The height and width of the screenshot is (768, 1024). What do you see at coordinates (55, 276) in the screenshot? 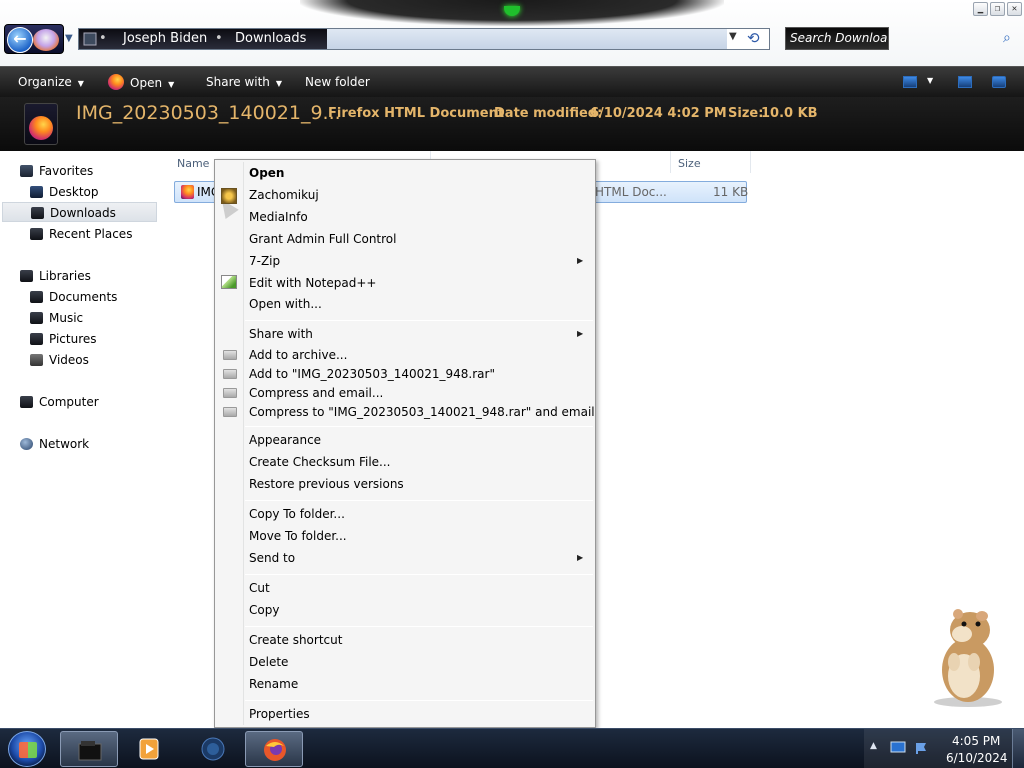
I see `nav-libraries: Libraries` at bounding box center [55, 276].